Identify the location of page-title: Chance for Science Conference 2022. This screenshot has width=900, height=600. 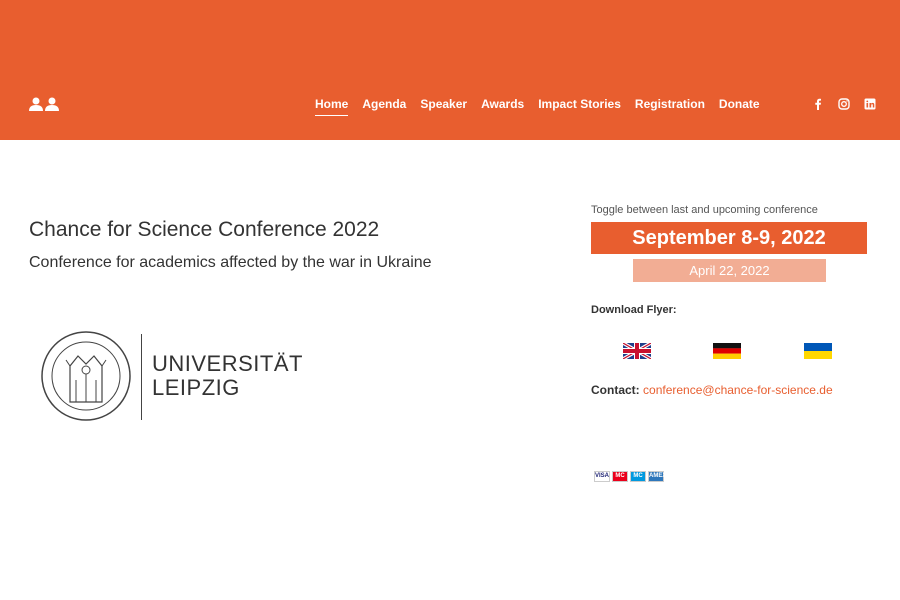
(204, 229).